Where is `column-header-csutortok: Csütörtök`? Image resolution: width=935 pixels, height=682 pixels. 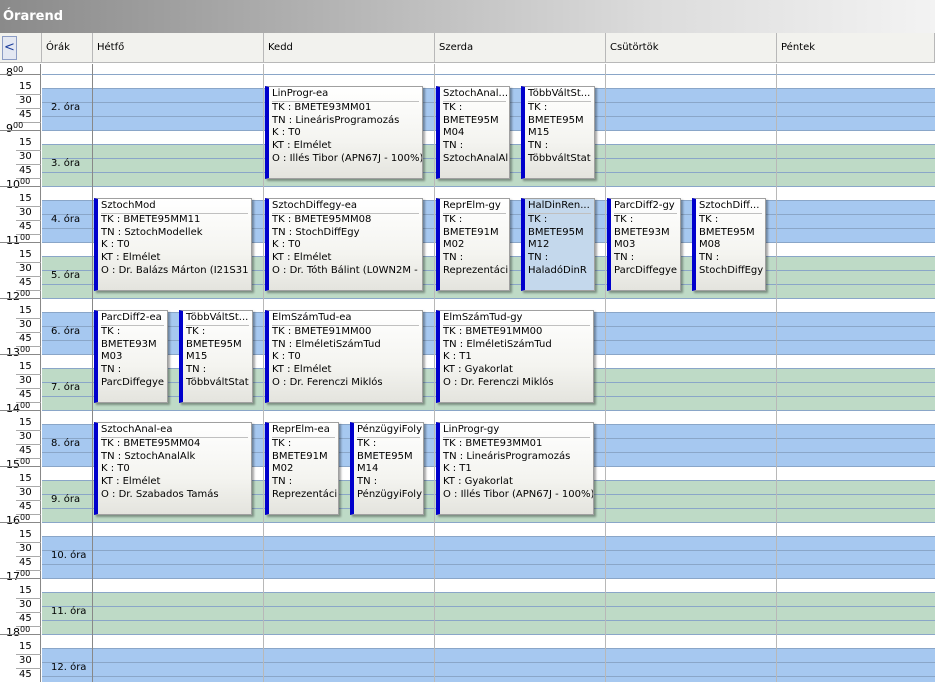 column-header-csutortok: Csütörtök is located at coordinates (691, 48).